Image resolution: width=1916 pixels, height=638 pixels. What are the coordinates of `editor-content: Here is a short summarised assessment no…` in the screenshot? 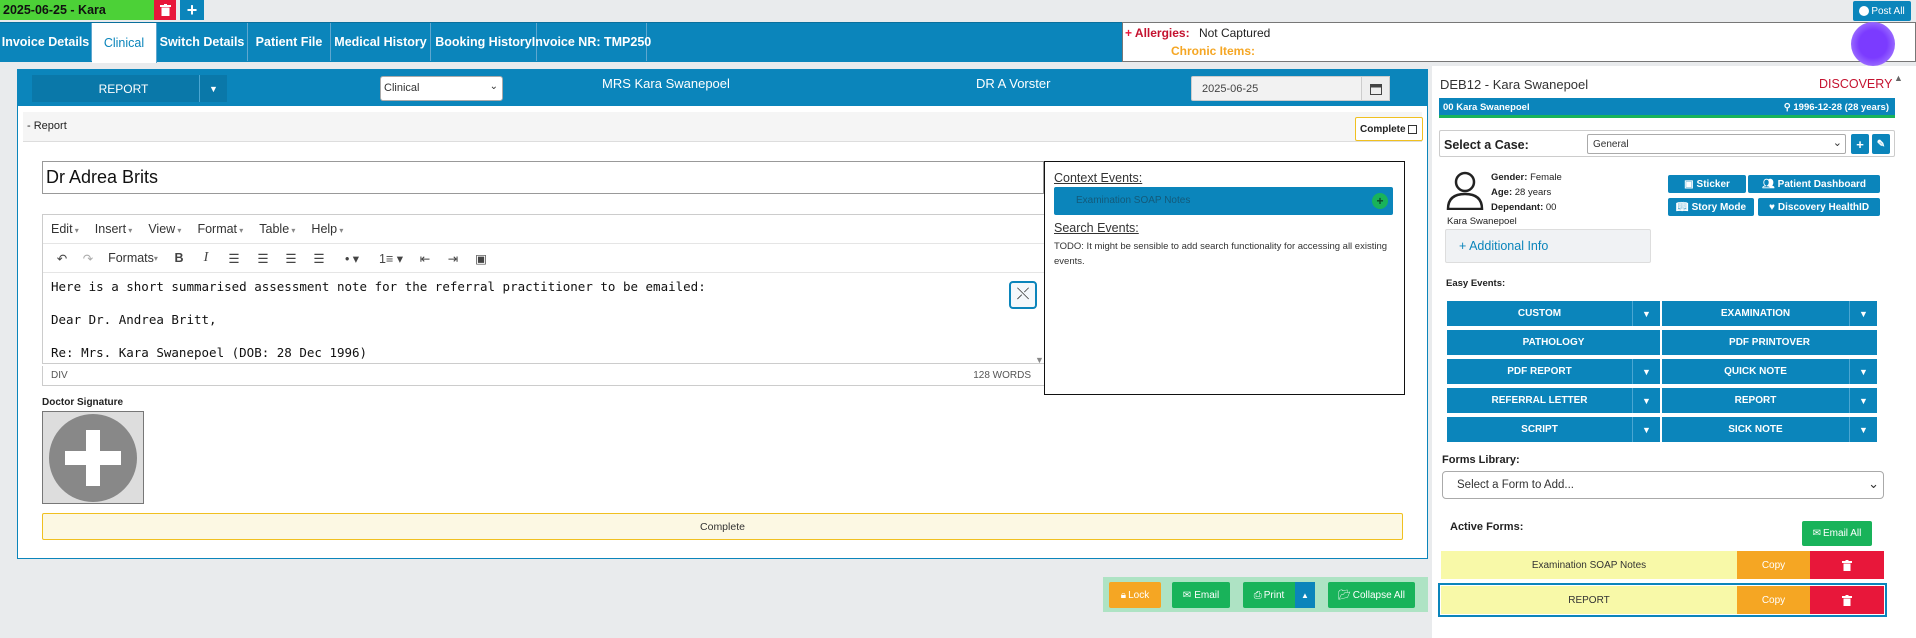 It's located at (526, 319).